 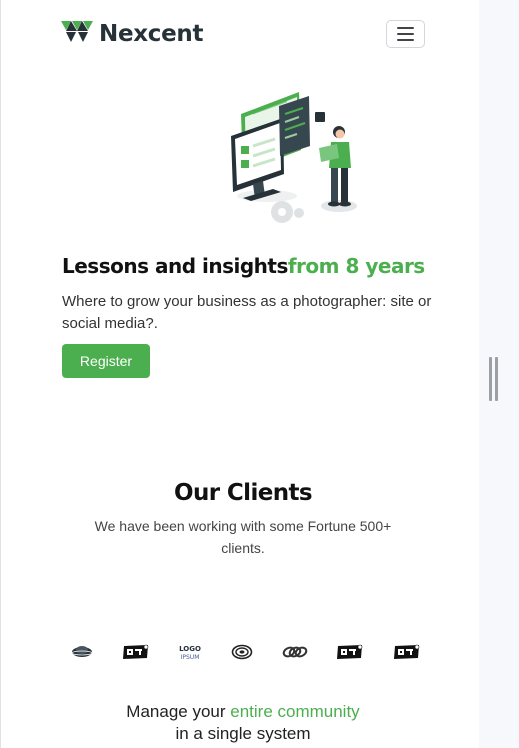 I want to click on brand-logo: Nexcent, so click(x=132, y=34).